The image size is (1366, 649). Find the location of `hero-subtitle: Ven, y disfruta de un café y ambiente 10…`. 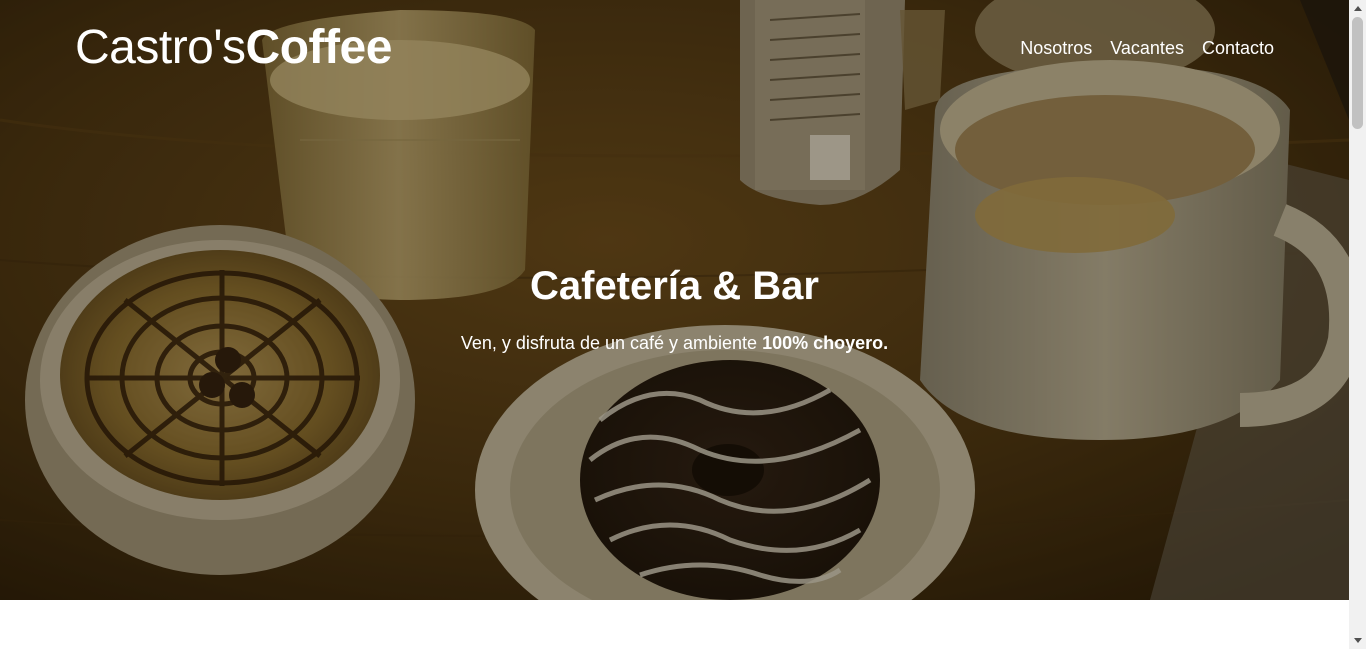

hero-subtitle: Ven, y disfruta de un café y ambiente 10… is located at coordinates (674, 343).